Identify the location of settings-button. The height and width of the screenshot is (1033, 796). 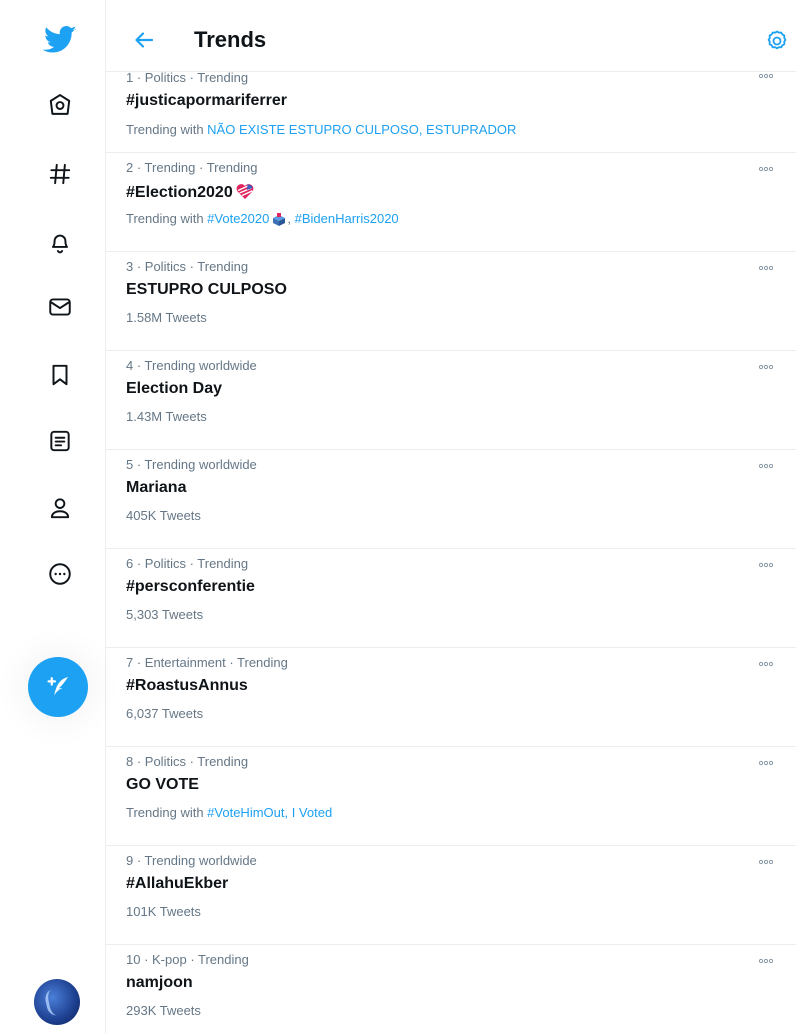
(777, 41).